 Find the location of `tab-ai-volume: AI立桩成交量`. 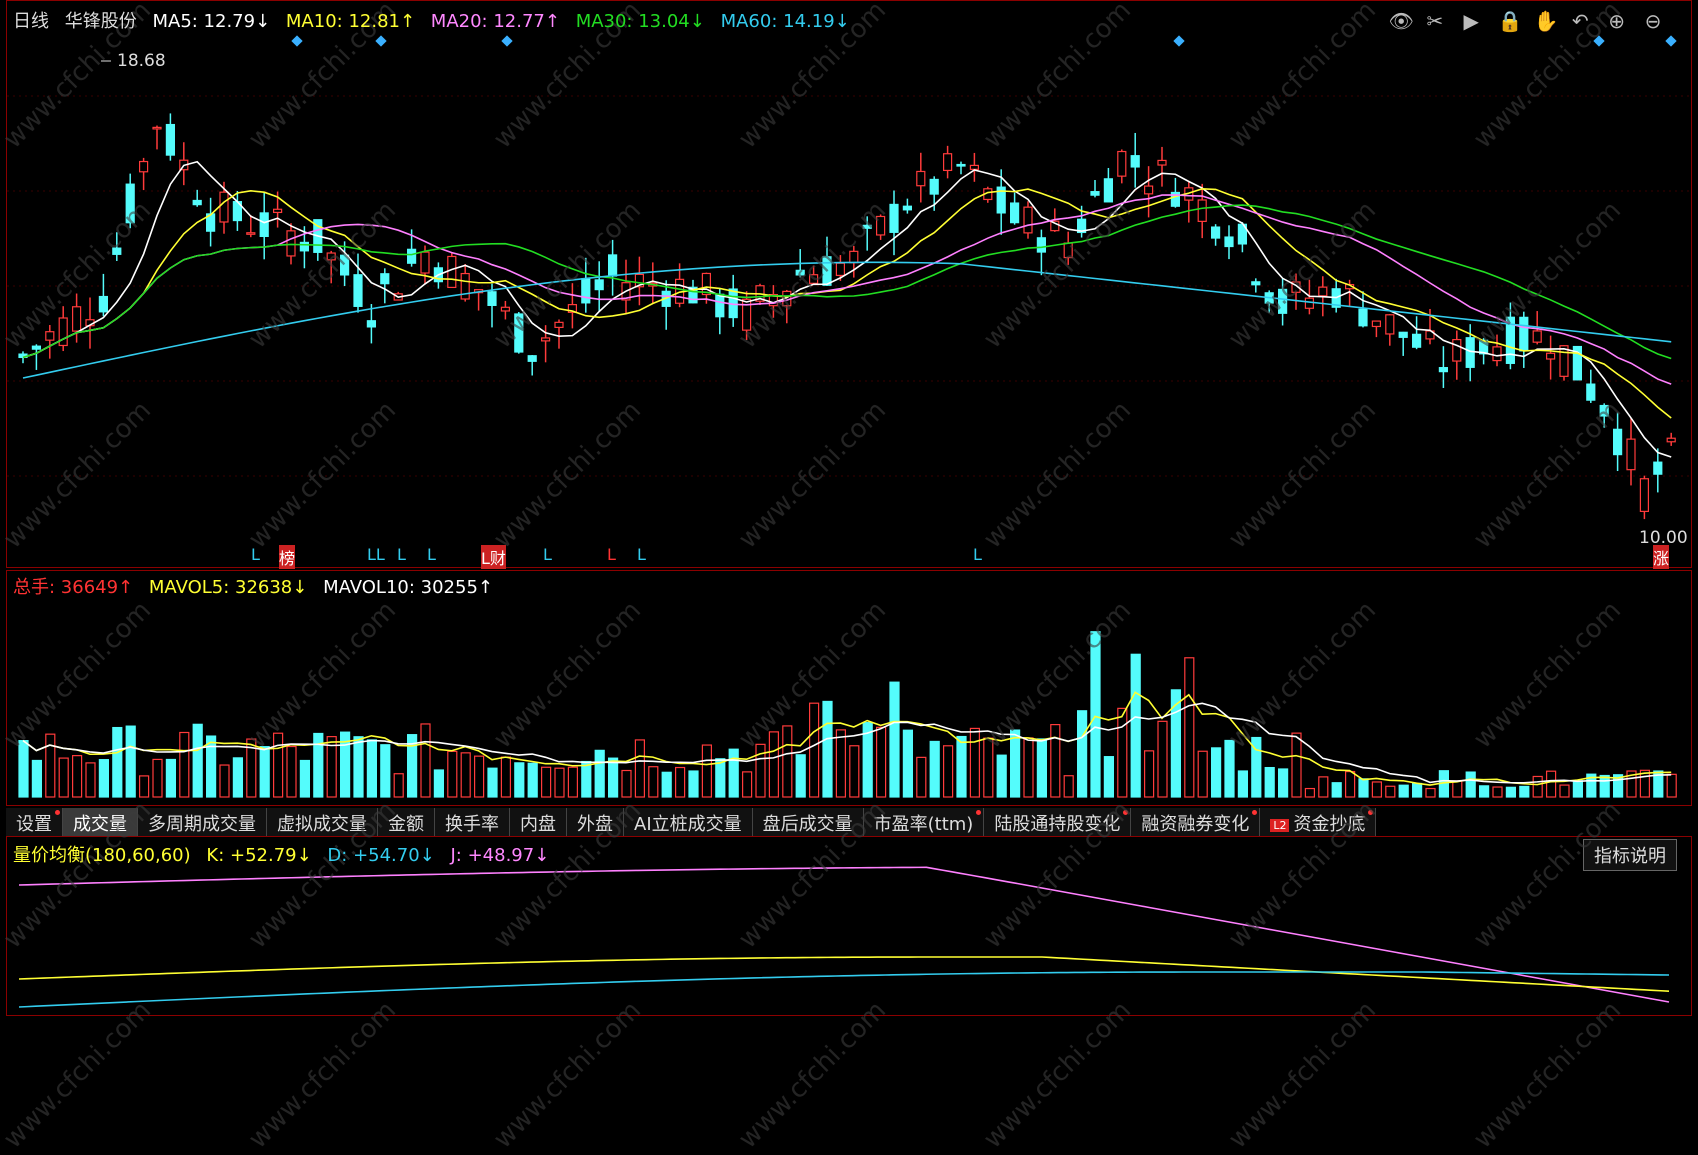

tab-ai-volume: AI立桩成交量 is located at coordinates (688, 822).